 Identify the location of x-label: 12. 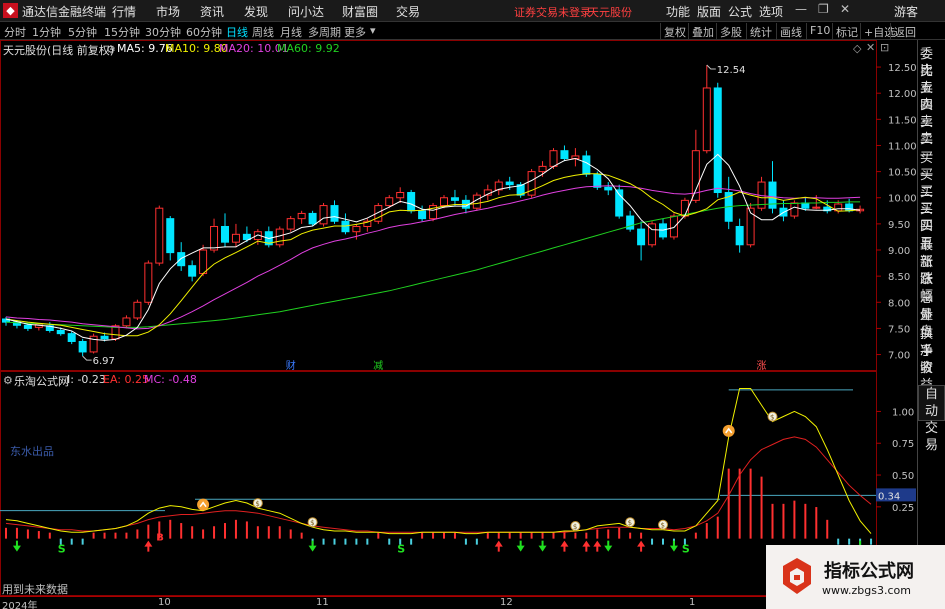
(506, 602).